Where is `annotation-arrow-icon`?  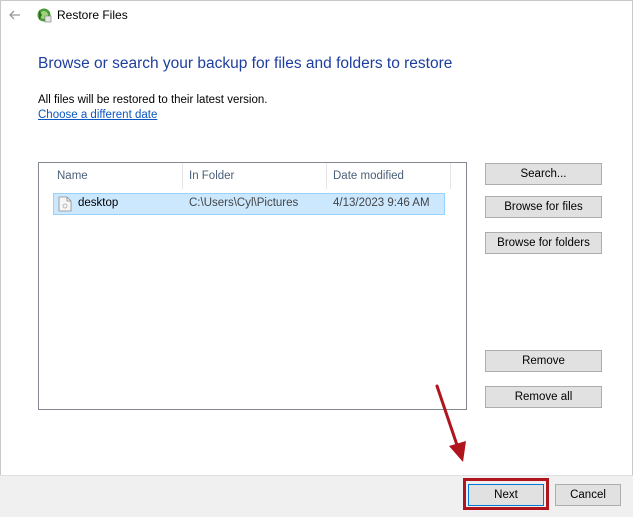 annotation-arrow-icon is located at coordinates (450, 423).